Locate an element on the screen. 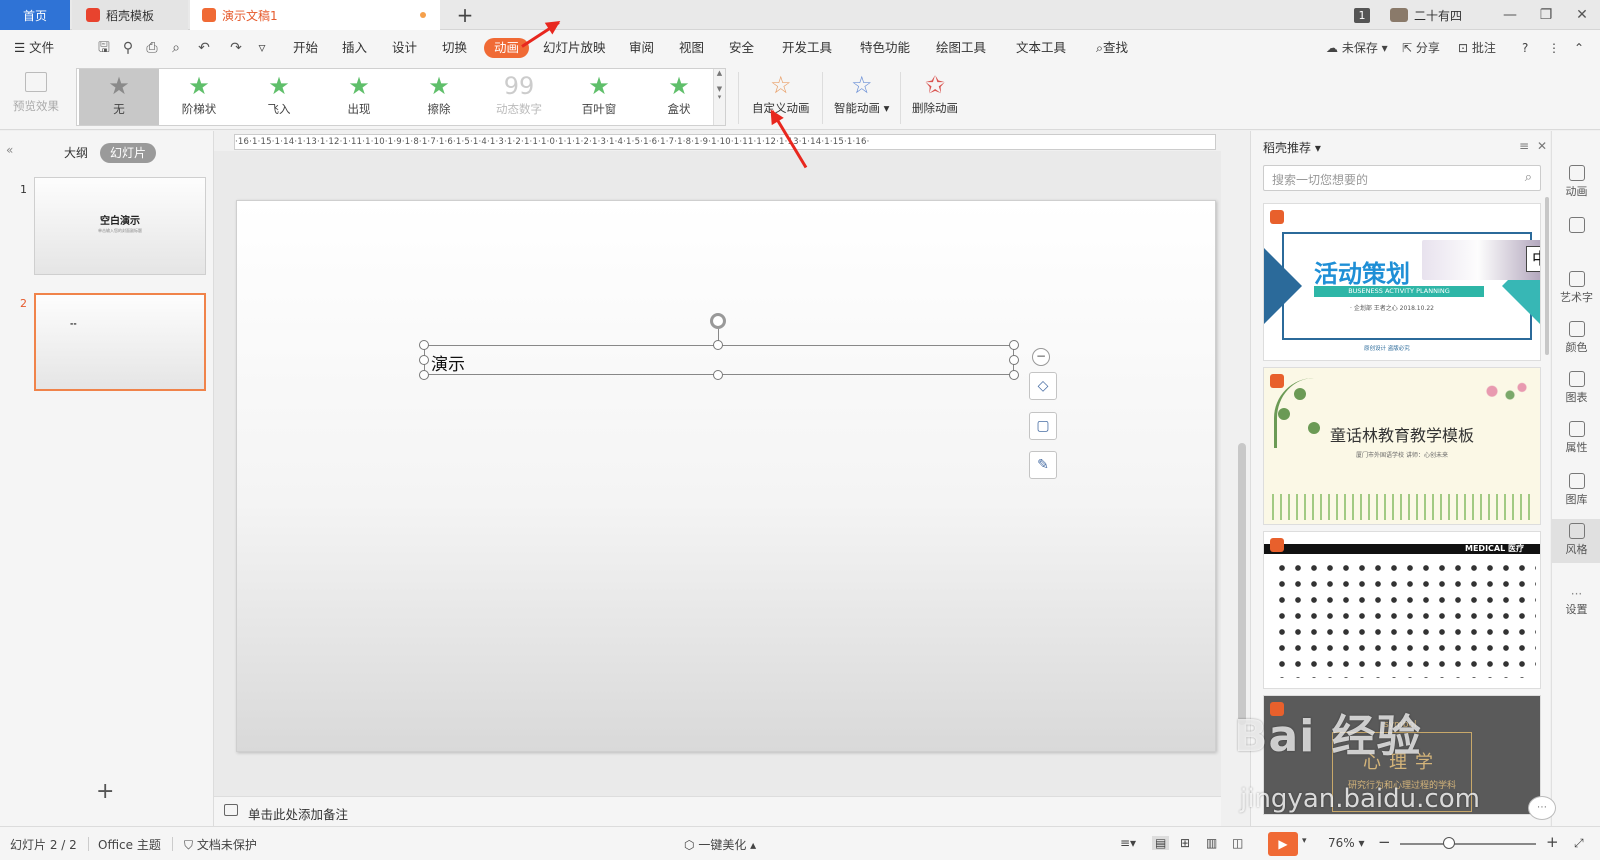 The image size is (1600, 860). unsaved-status: ☁ 未保存 ▾ is located at coordinates (1357, 48).